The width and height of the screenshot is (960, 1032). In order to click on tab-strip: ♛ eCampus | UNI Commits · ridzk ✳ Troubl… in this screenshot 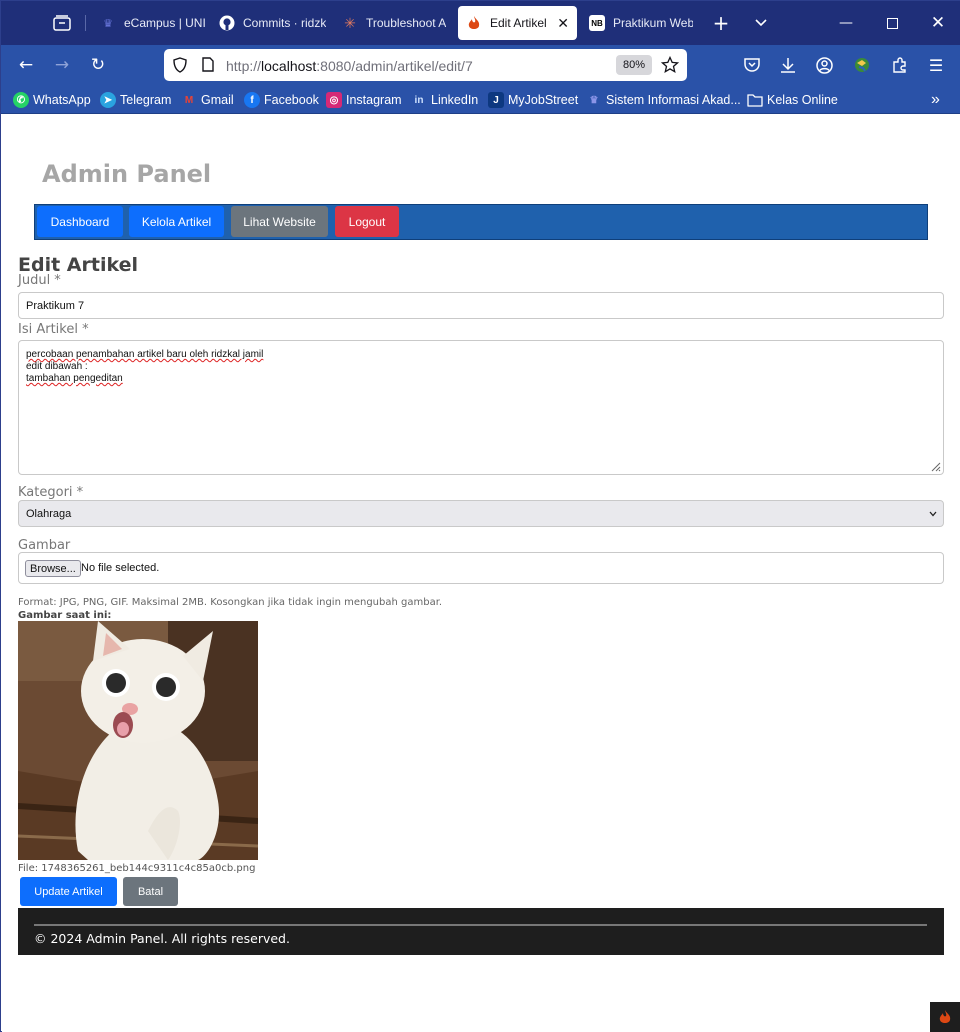, I will do `click(480, 23)`.